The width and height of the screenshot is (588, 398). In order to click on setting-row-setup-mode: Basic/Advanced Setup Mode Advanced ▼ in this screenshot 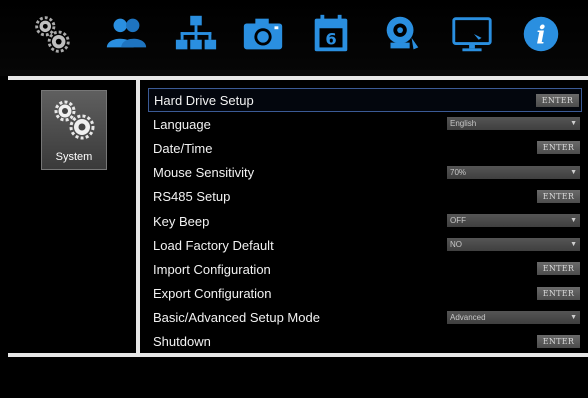, I will do `click(365, 318)`.